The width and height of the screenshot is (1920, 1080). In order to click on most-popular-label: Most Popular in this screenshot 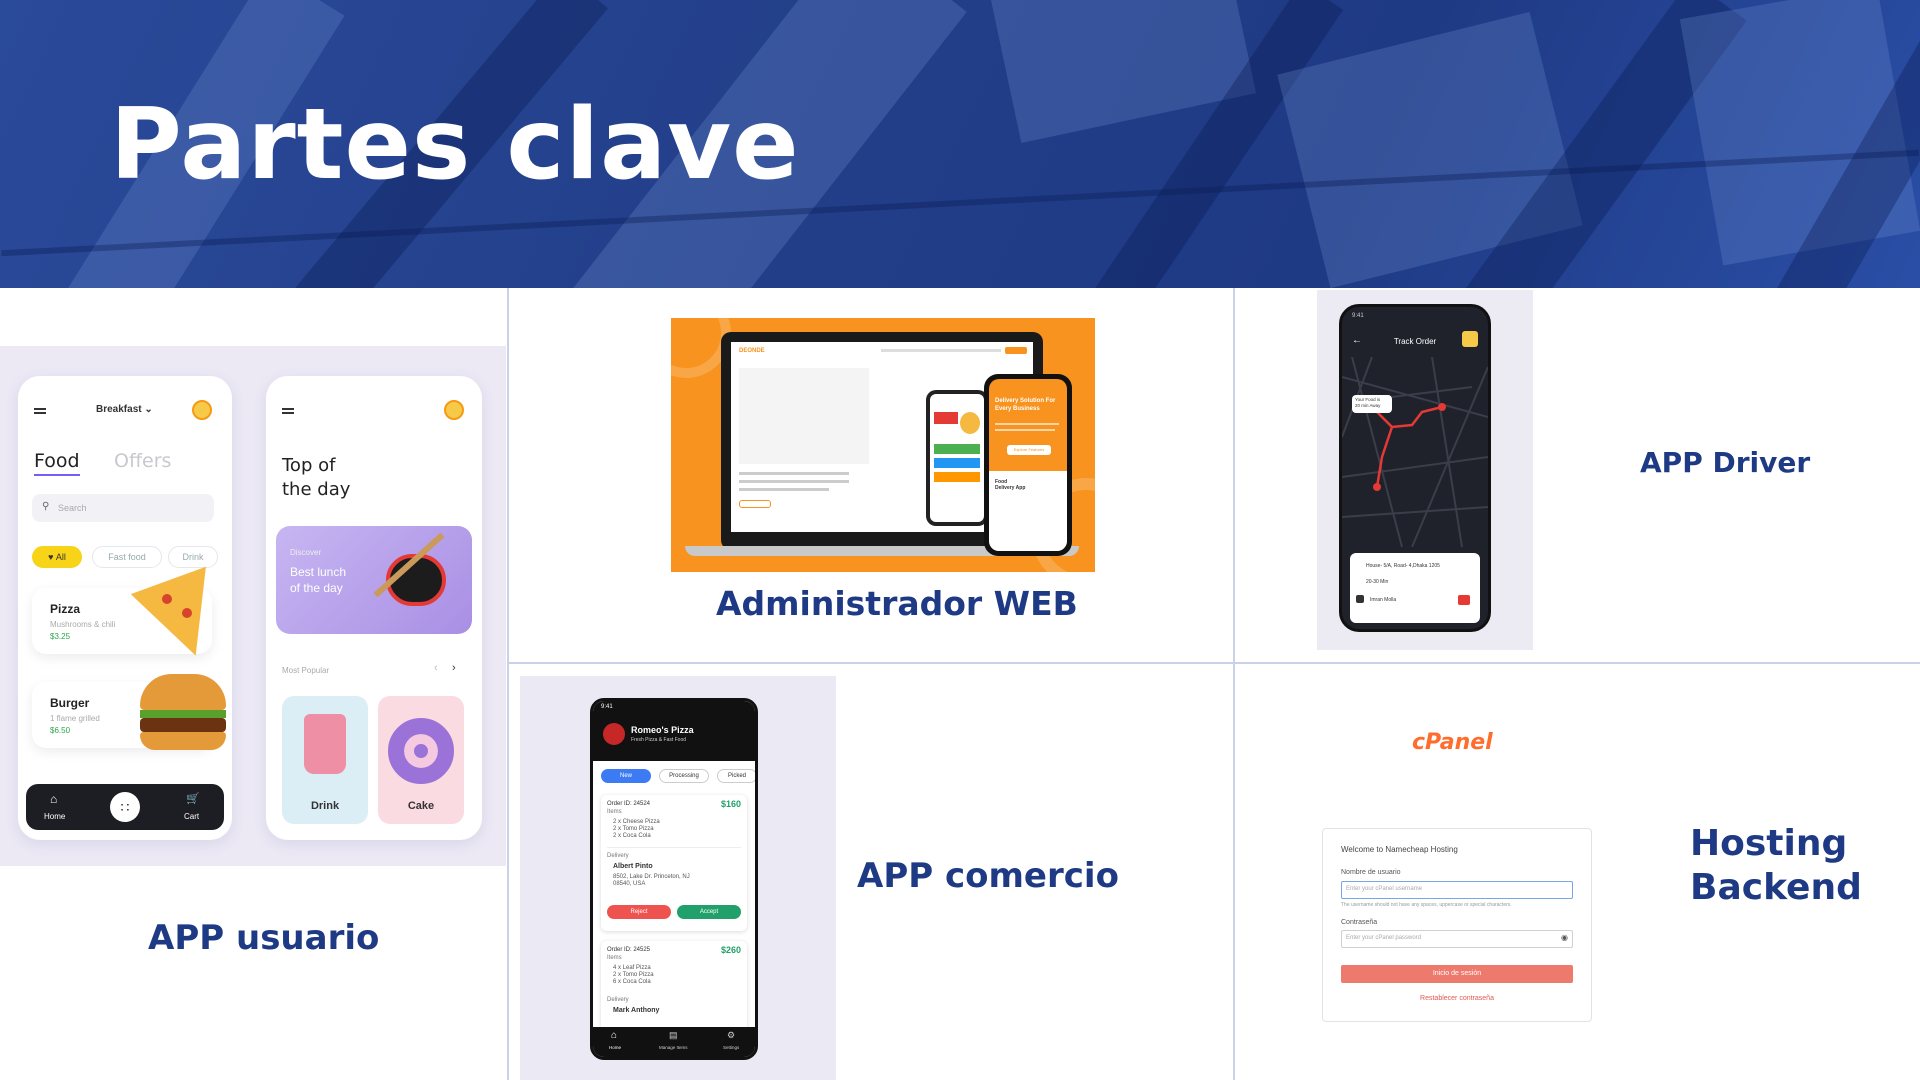, I will do `click(306, 670)`.